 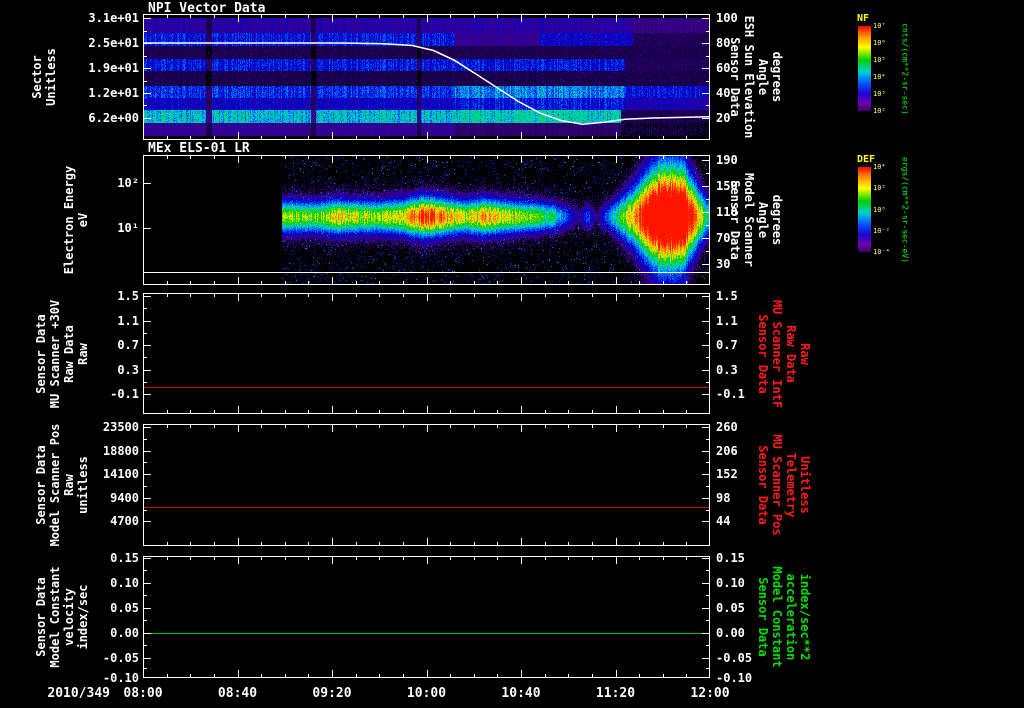 What do you see at coordinates (879, 111) in the screenshot?
I see `nf-colorbar-tick-label: 10²` at bounding box center [879, 111].